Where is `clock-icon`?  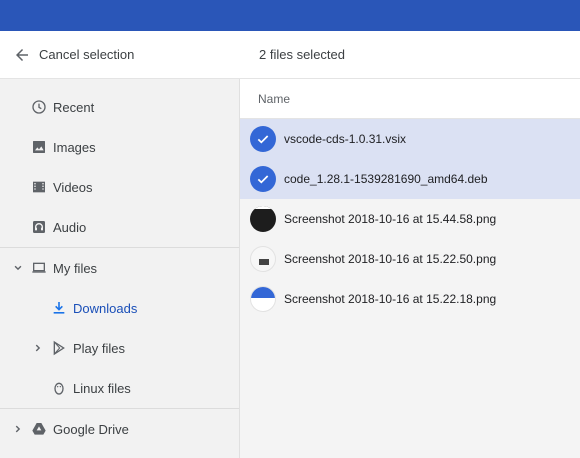 clock-icon is located at coordinates (39, 107).